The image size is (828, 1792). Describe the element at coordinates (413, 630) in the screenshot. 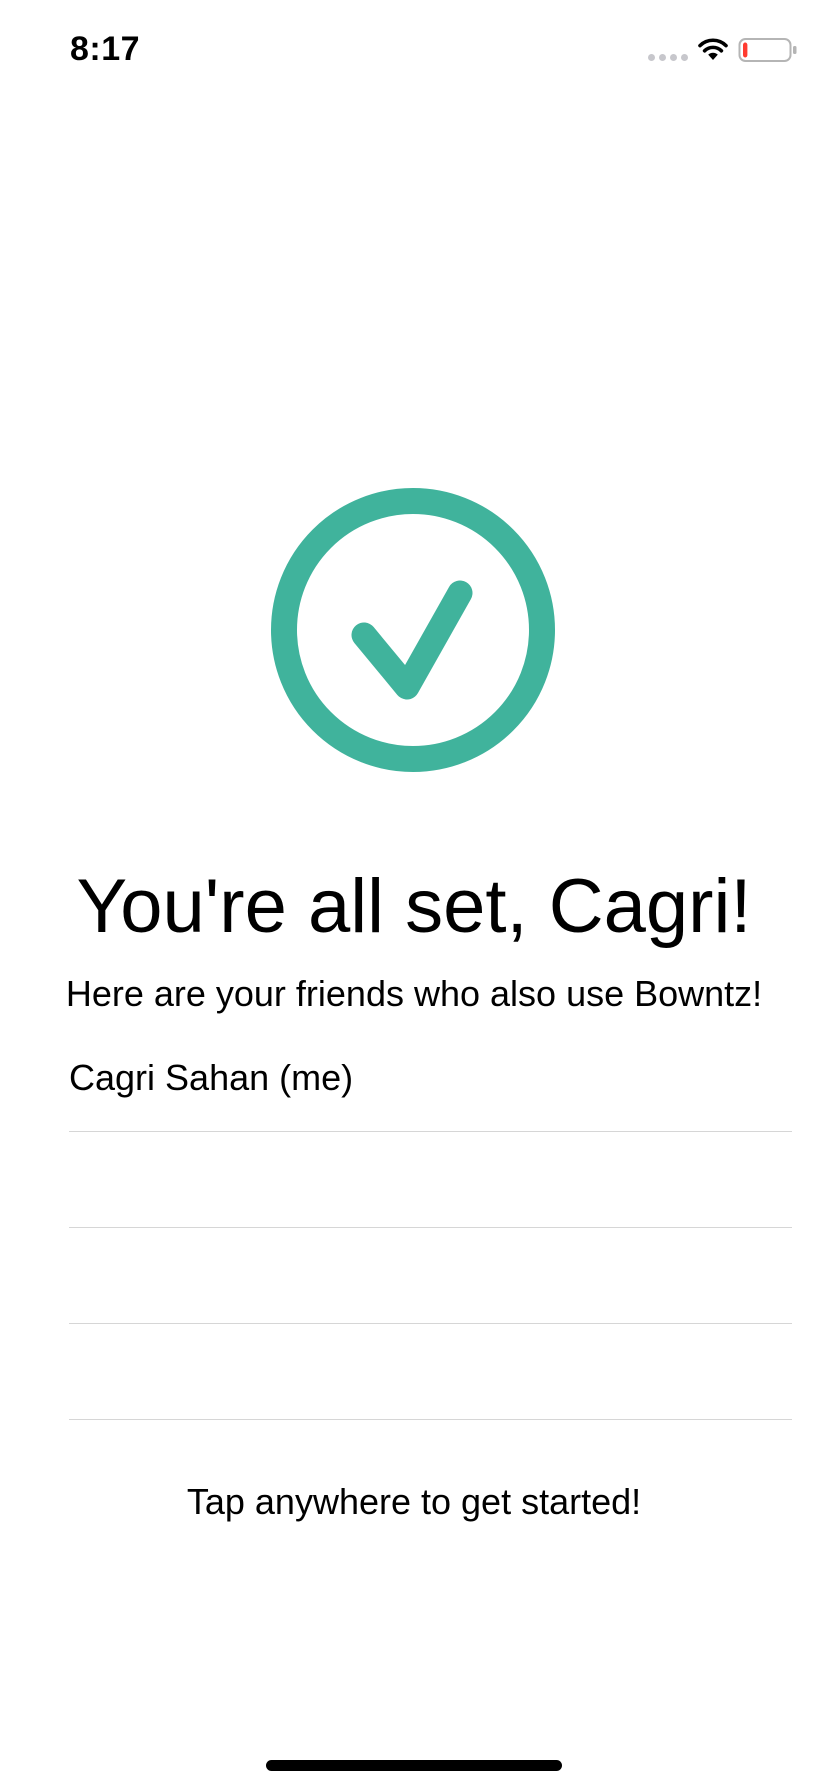

I see `checkmark-circle-icon` at that location.